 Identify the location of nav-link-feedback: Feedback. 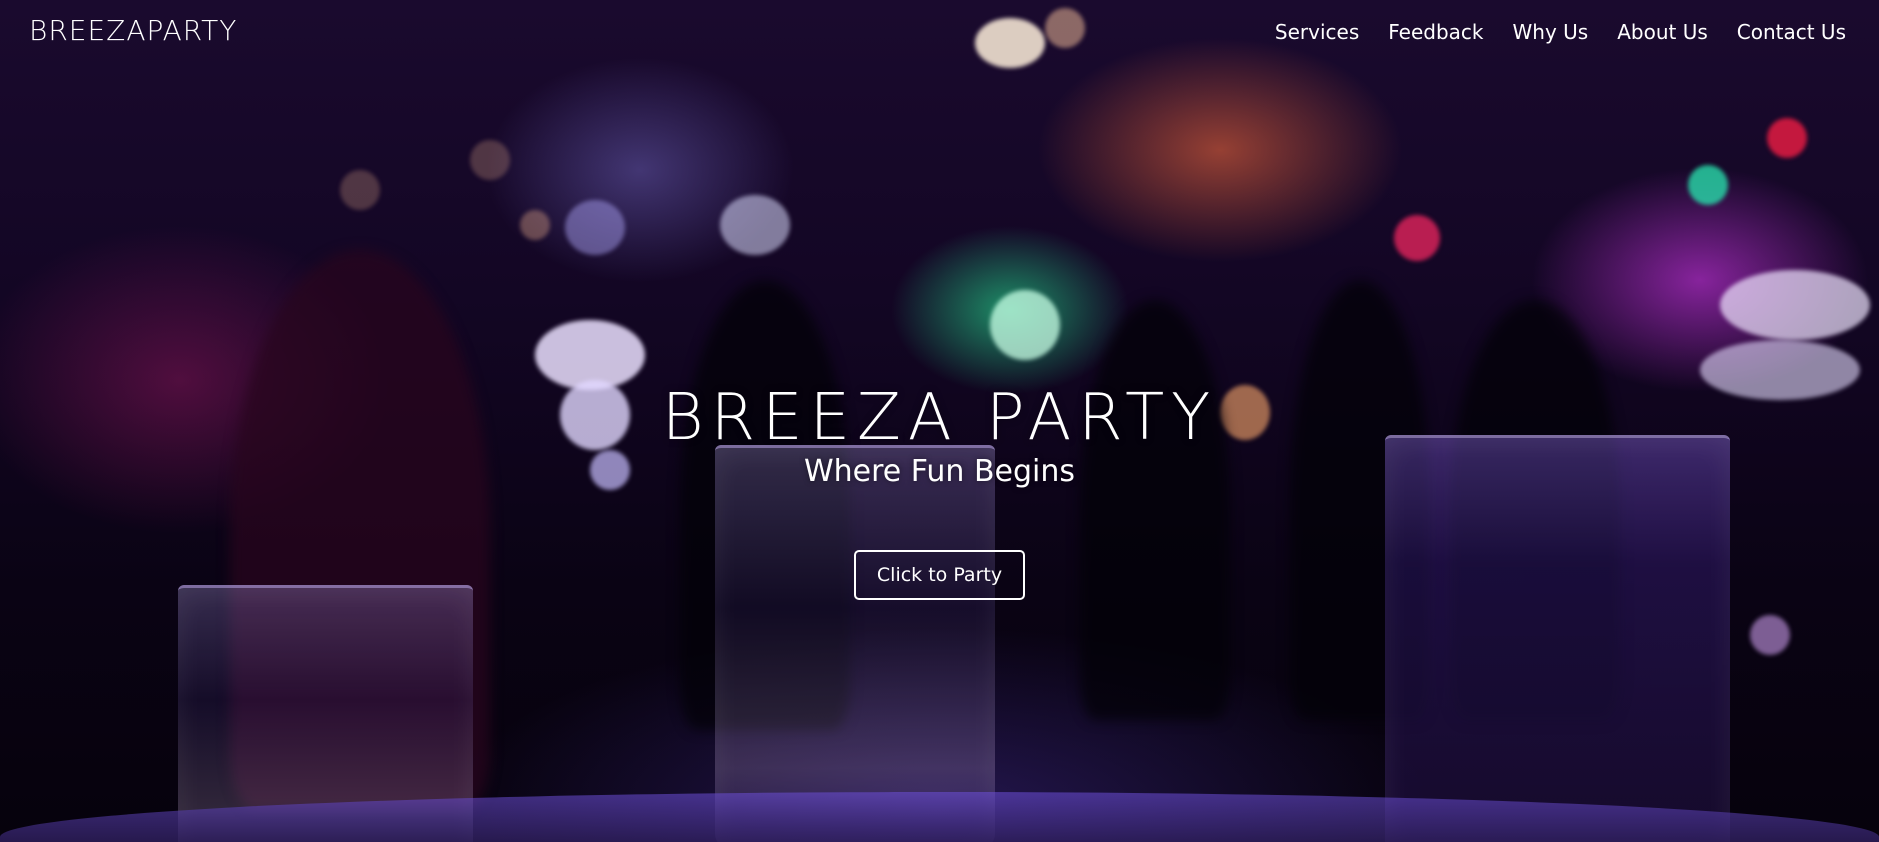
(1435, 32).